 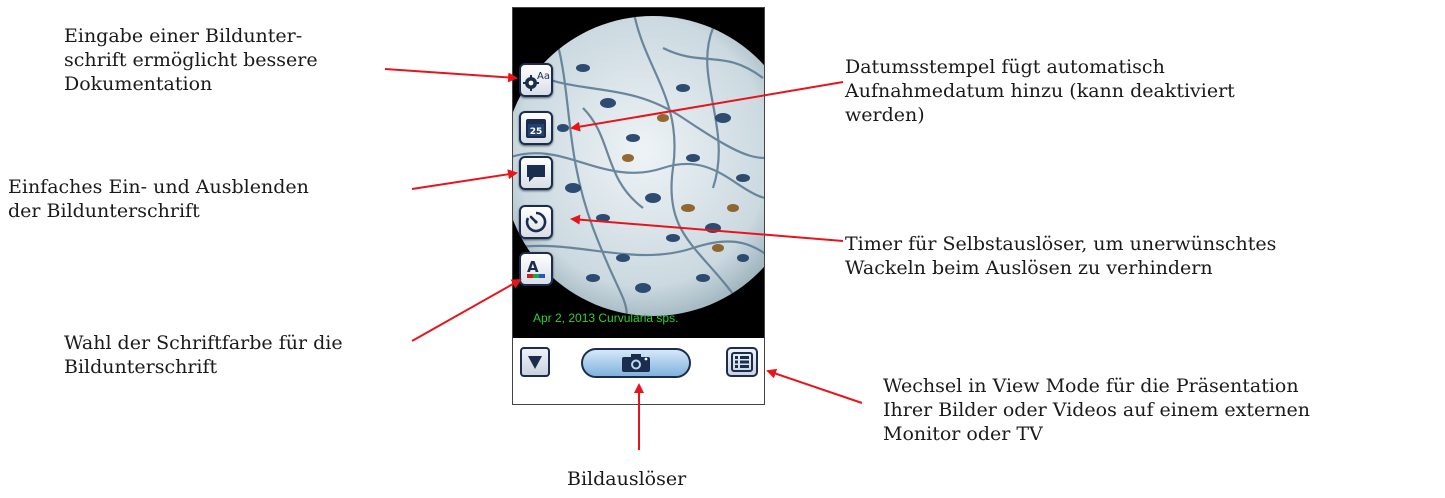 I want to click on annotation-line: Wackeln beim Auslösen zu verhindern, so click(x=1029, y=268).